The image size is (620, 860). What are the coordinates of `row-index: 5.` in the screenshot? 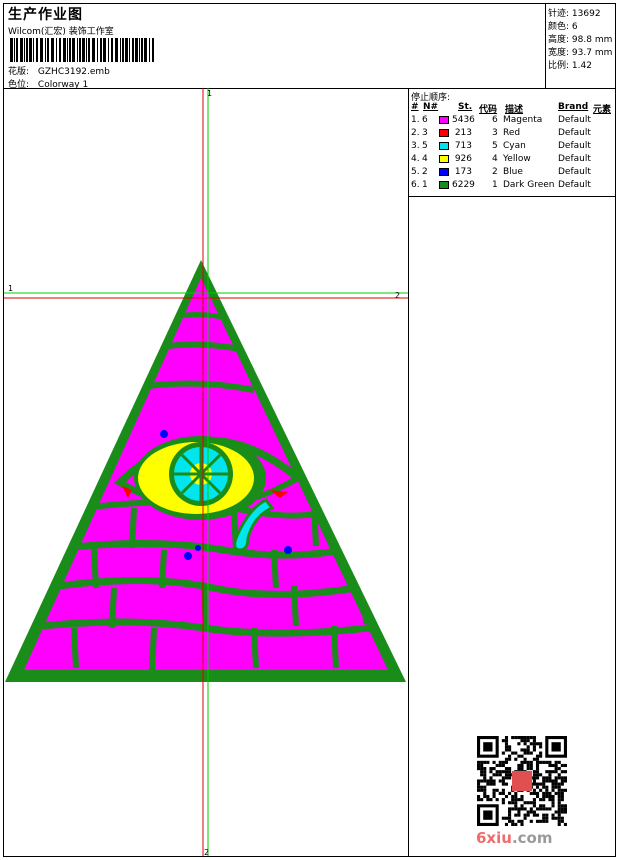 It's located at (415, 172).